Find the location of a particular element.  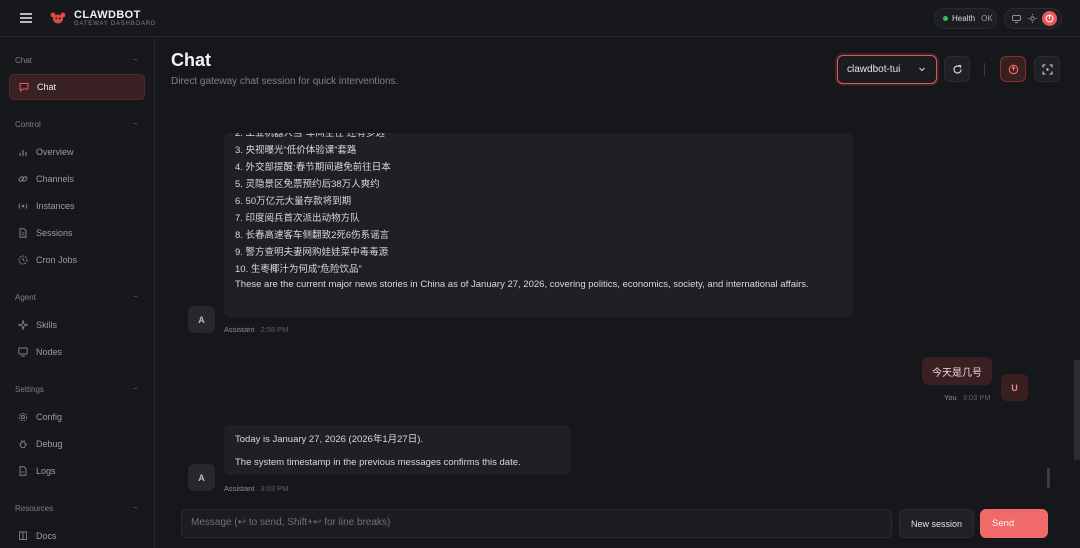

fullscreen-button is located at coordinates (1047, 69).